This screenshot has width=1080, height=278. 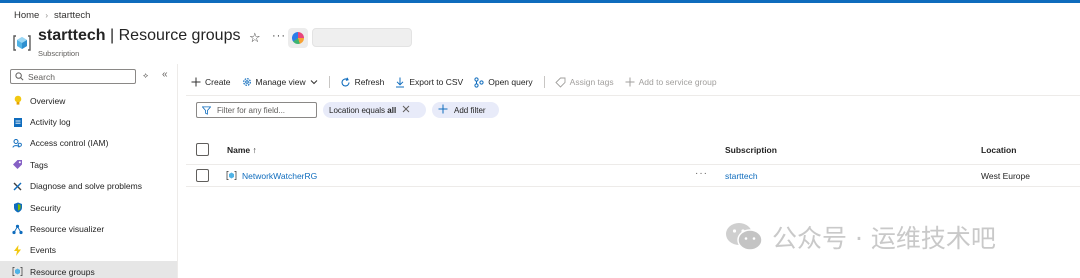 I want to click on resource-groups-icon, so click(x=22, y=43).